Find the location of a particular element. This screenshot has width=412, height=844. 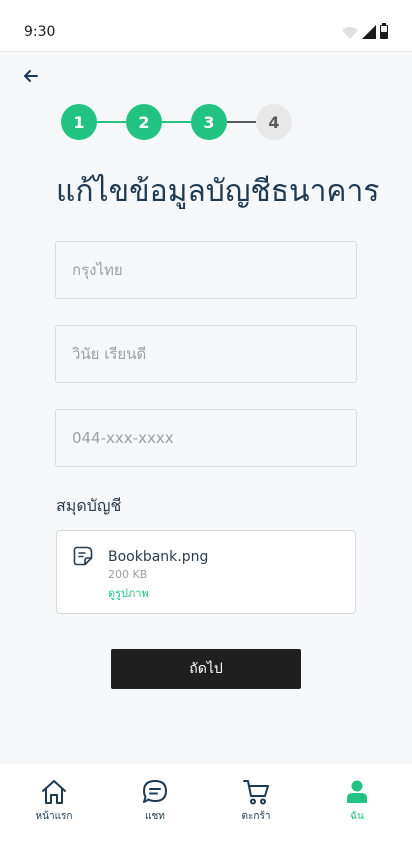

nav-item-cart: ตะกร้า is located at coordinates (256, 803).